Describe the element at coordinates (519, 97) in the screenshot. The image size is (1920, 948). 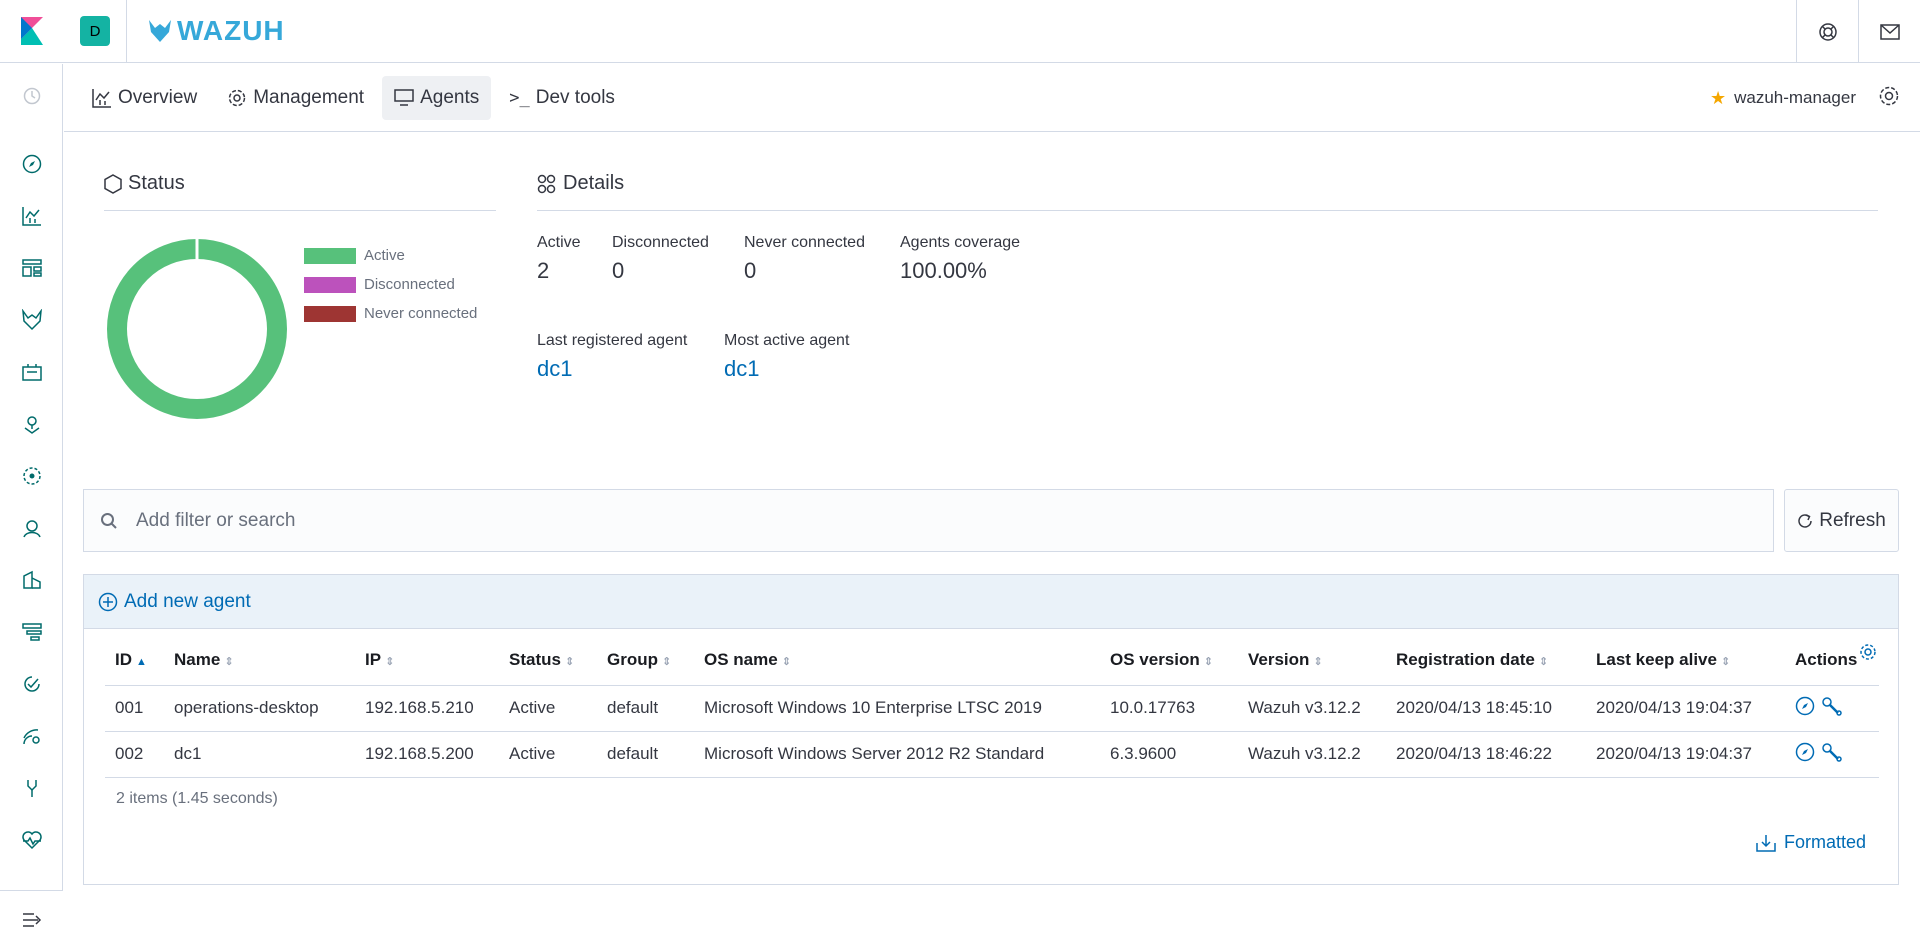
I see `terminal-icon: >_` at that location.